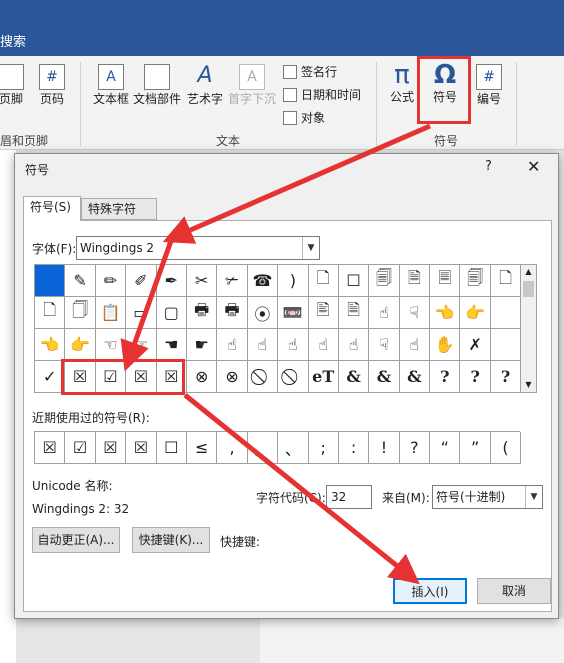 The width and height of the screenshot is (564, 663). I want to click on object-button: 对象, so click(304, 117).